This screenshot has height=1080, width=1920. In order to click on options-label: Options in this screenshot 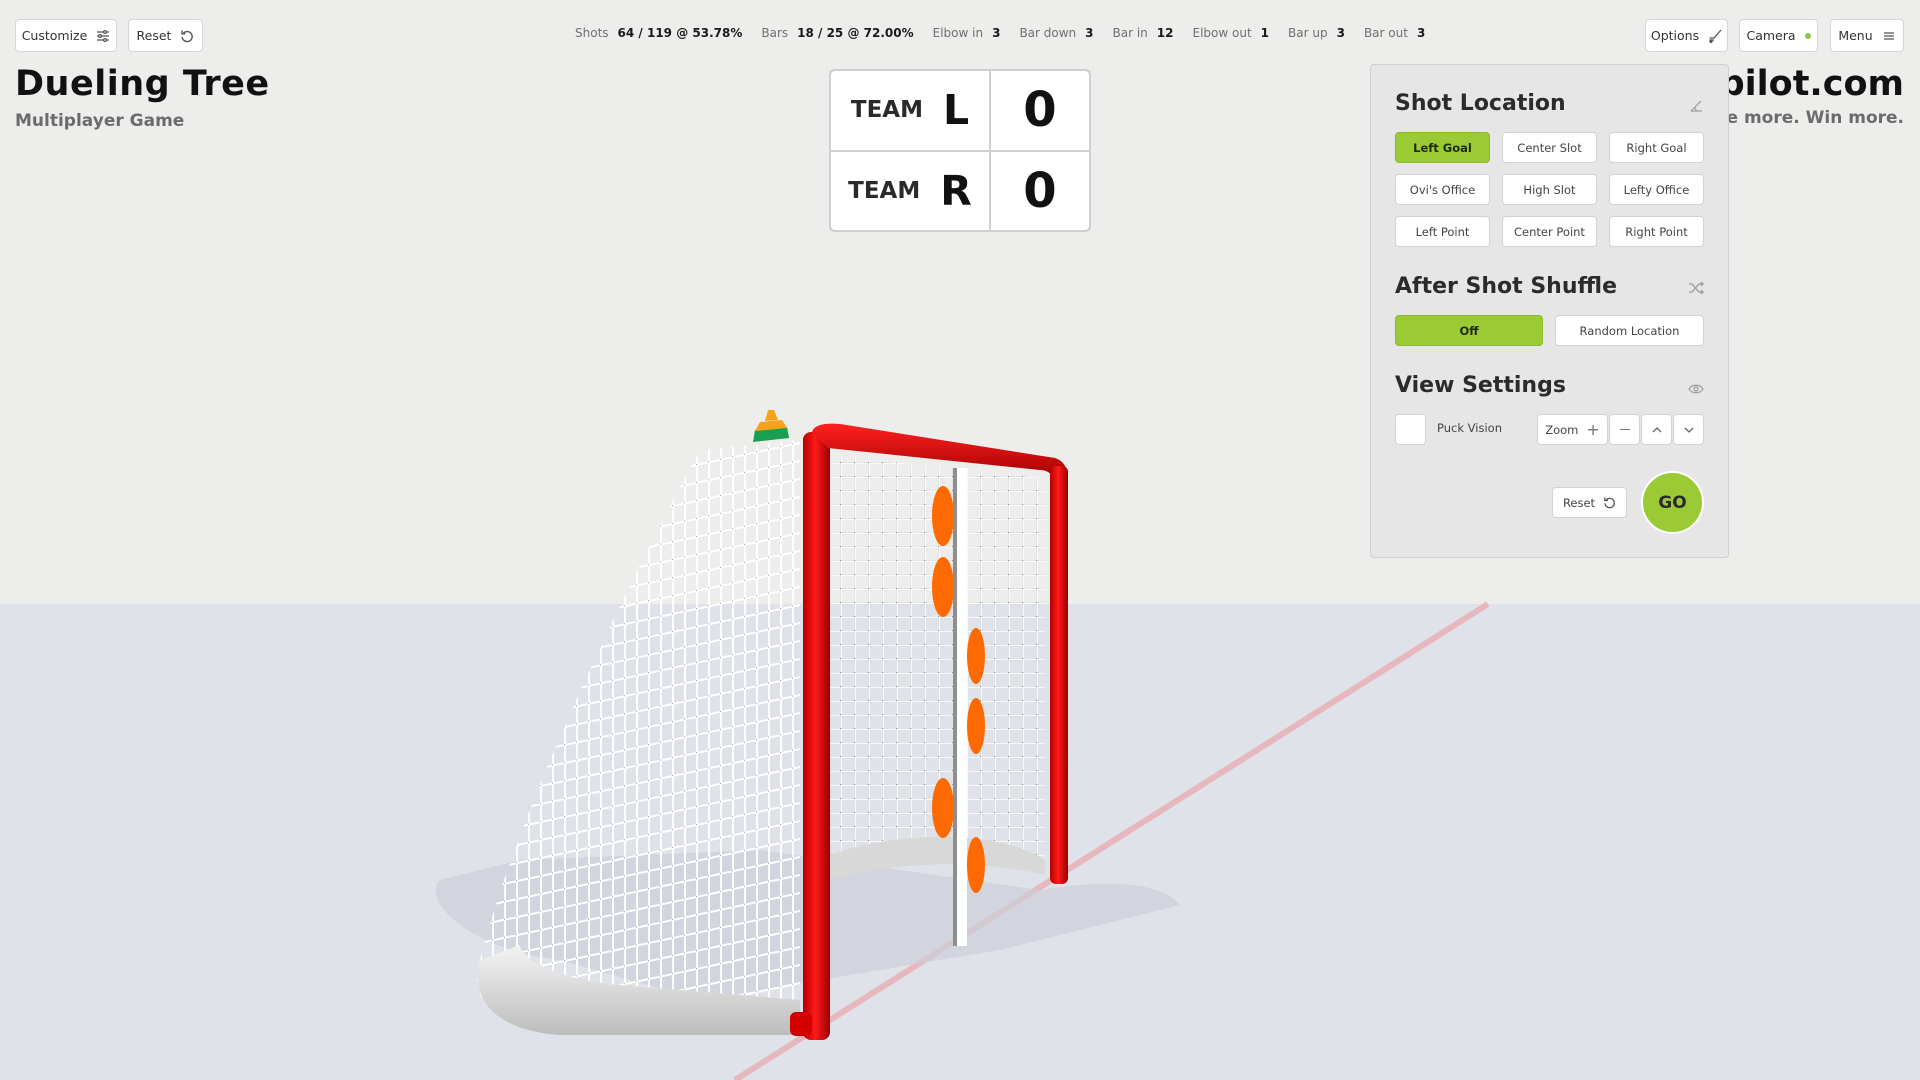, I will do `click(1675, 35)`.